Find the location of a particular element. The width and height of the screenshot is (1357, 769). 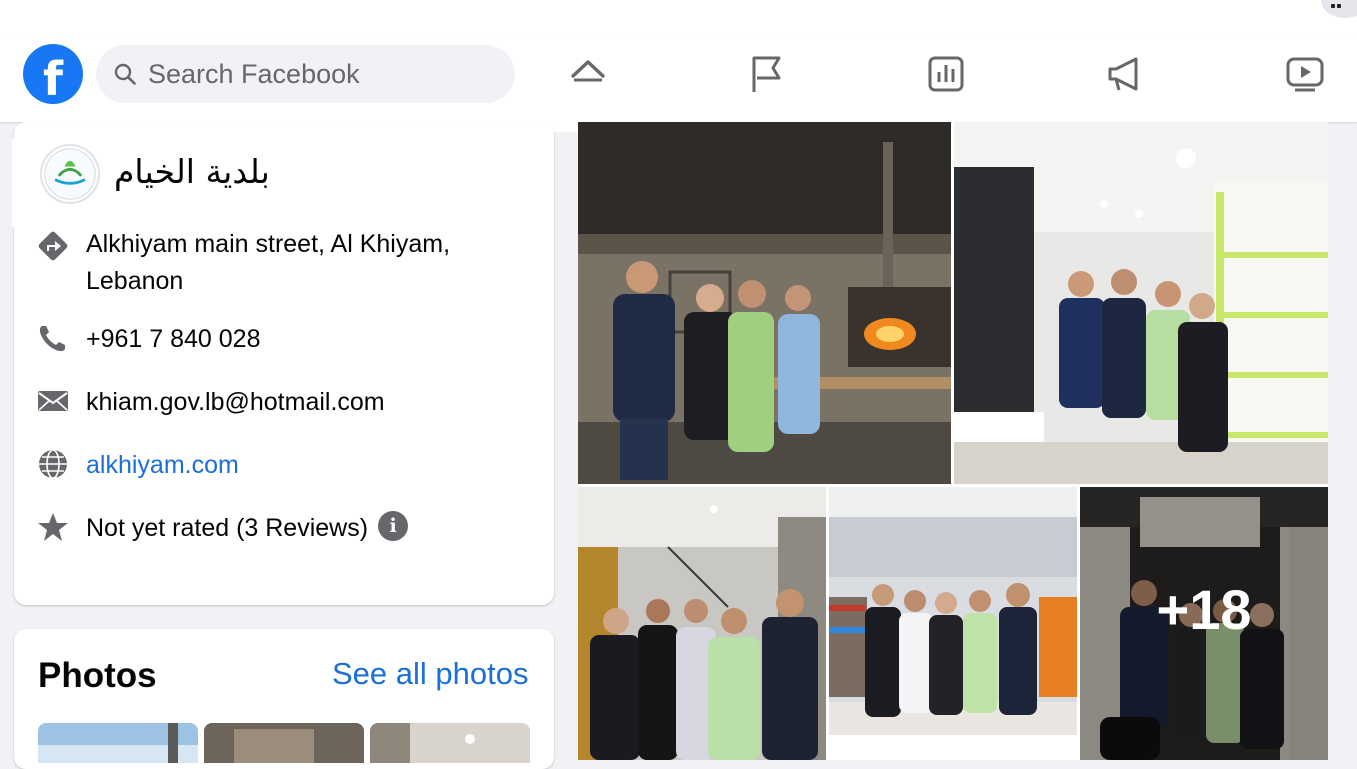

more-photos-count: +18 is located at coordinates (1204, 609).